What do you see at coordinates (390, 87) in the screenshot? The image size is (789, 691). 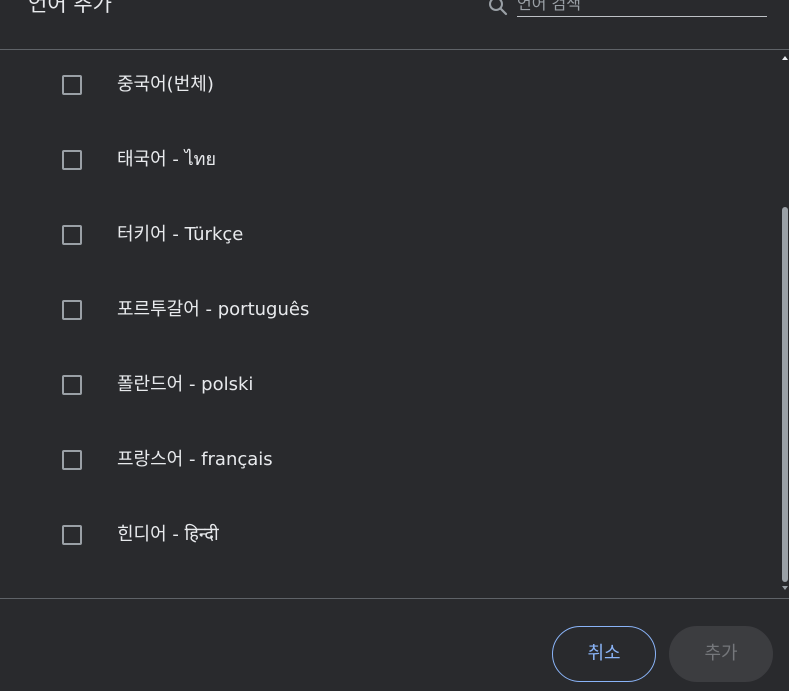 I see `list-item: 중국어(번체)` at bounding box center [390, 87].